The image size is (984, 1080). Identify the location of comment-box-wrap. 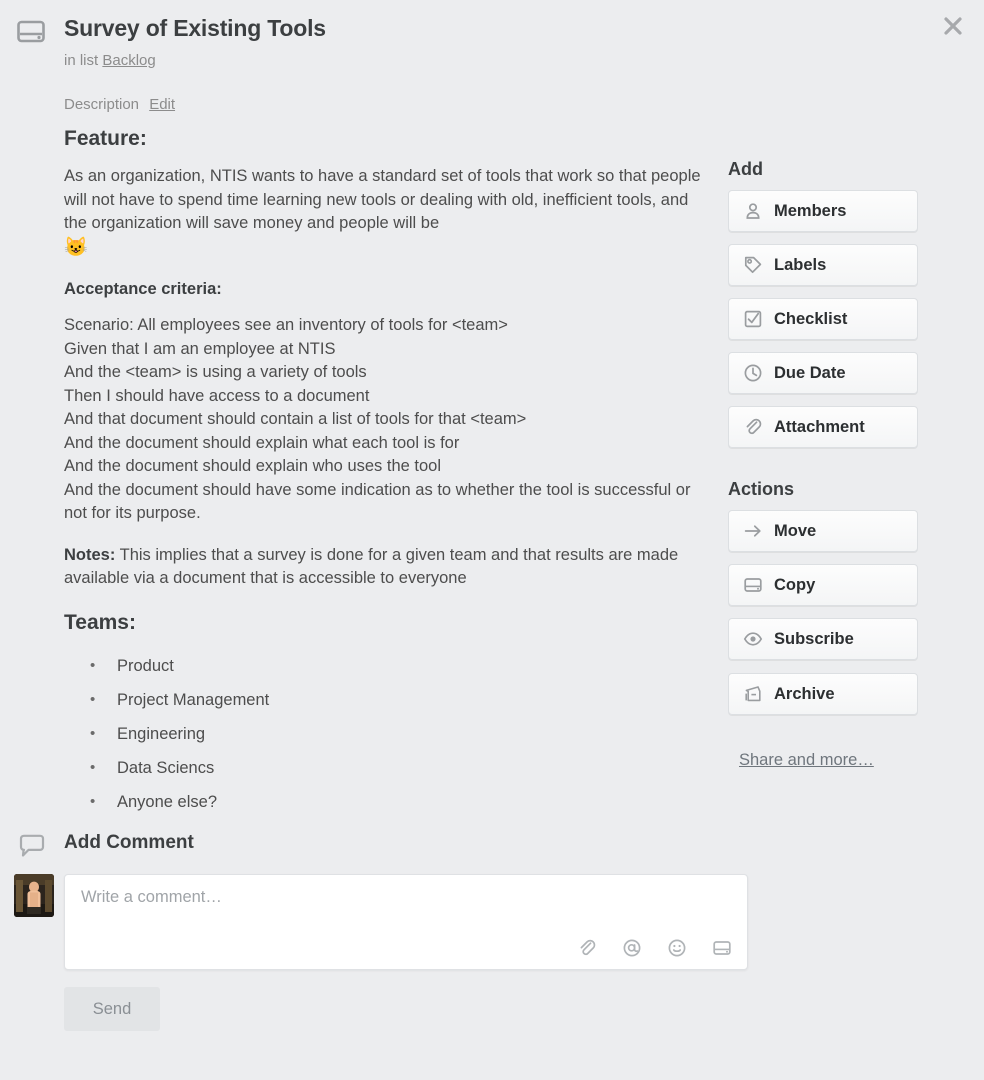
(406, 922).